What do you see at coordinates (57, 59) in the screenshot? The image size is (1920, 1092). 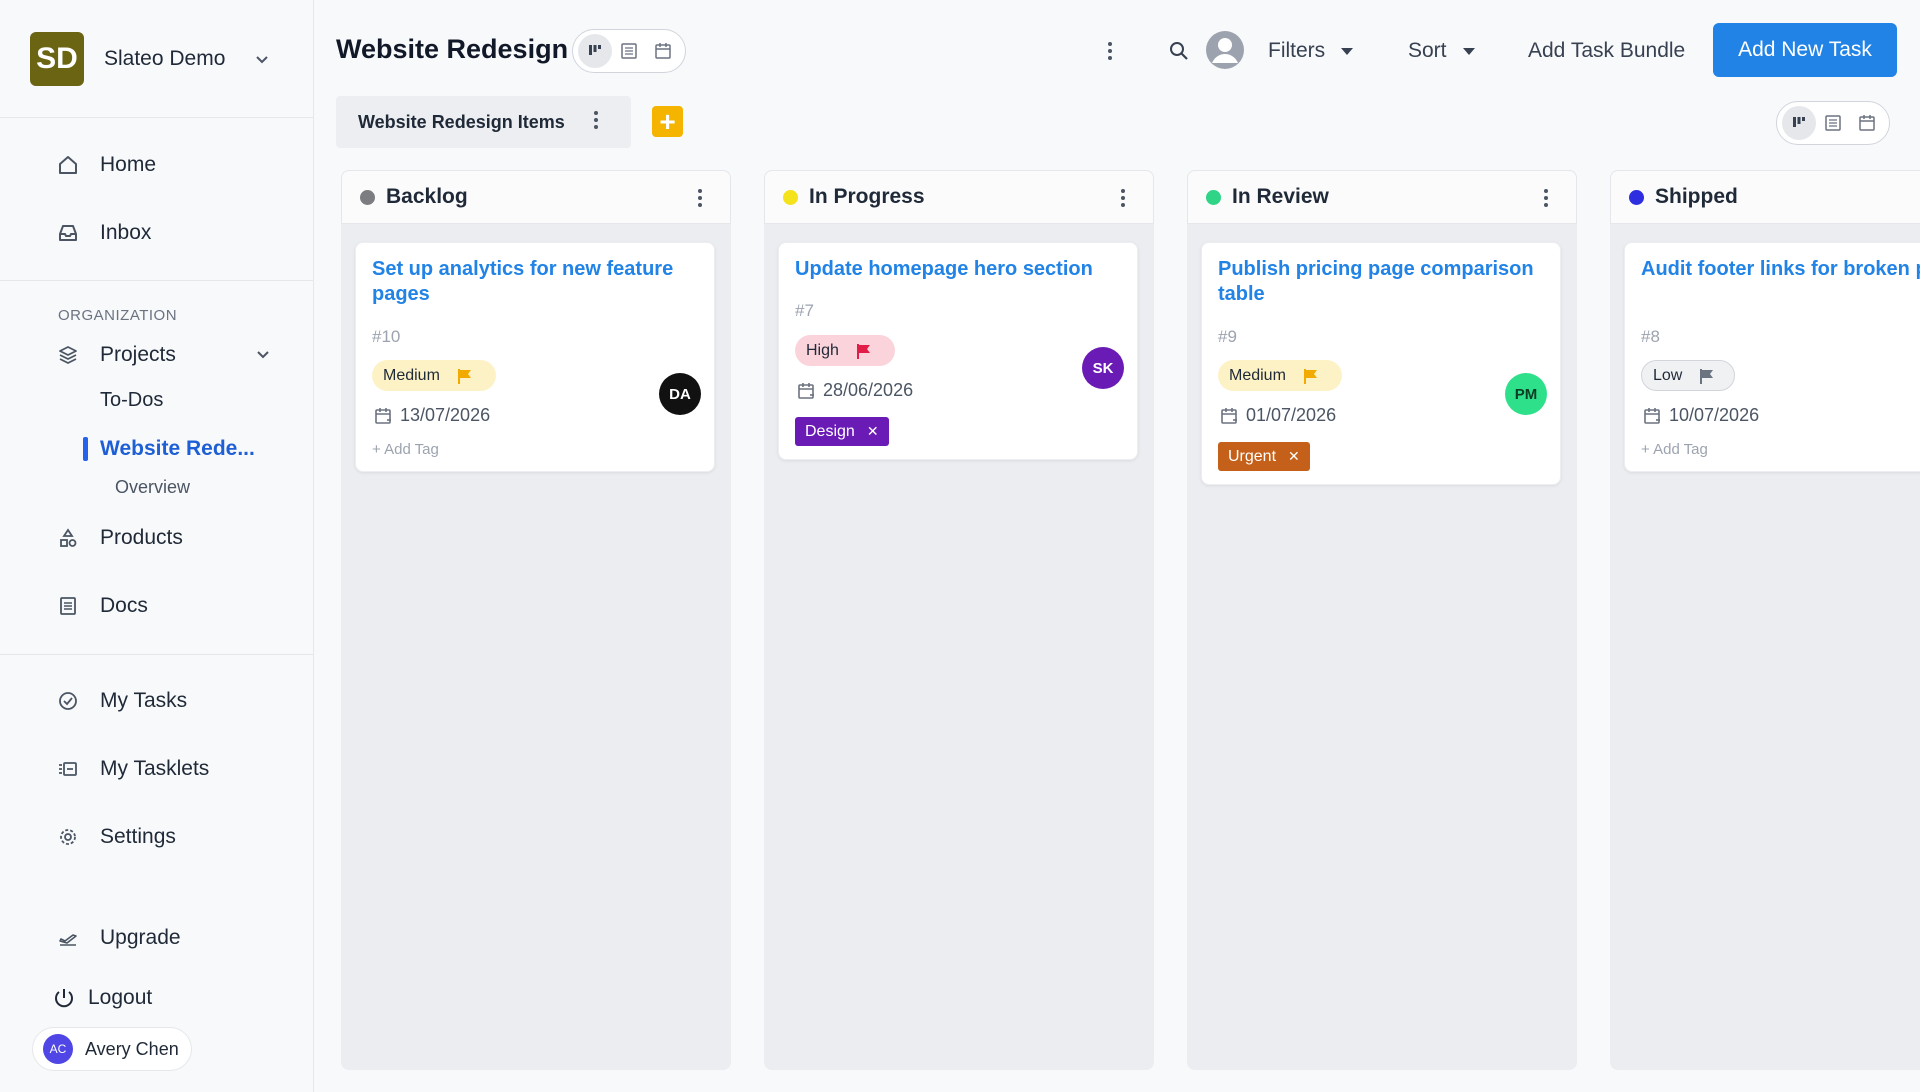 I see `workspace-logo: SD` at bounding box center [57, 59].